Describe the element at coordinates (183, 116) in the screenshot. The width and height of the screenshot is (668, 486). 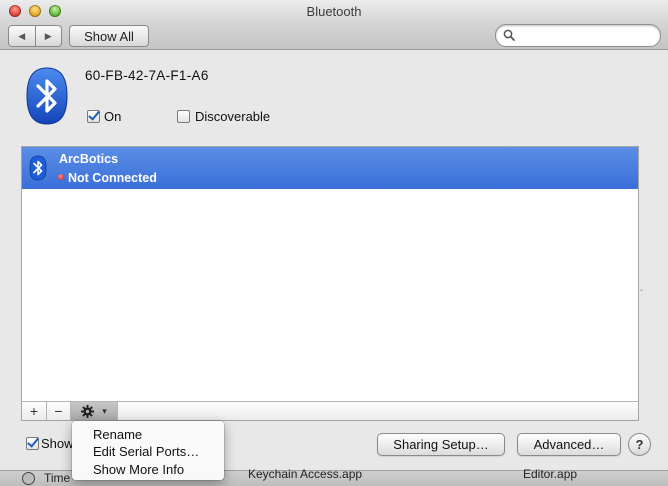
I see `discoverable-checkbox` at that location.